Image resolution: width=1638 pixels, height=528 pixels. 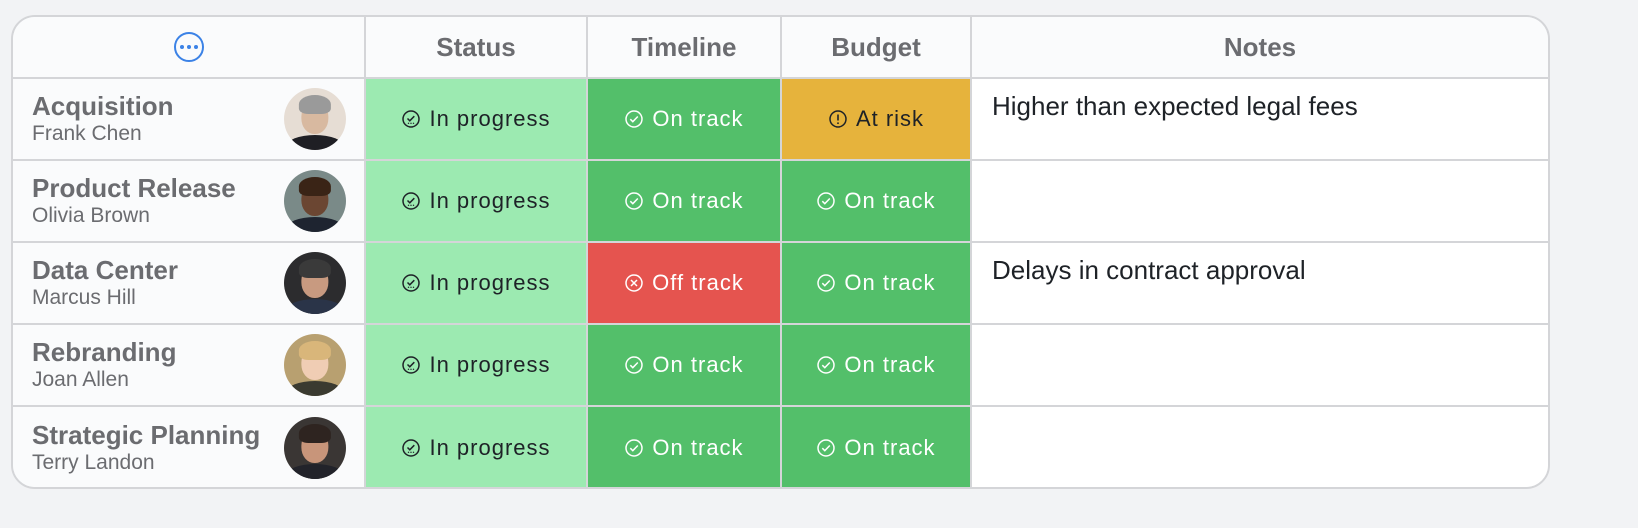 What do you see at coordinates (80, 379) in the screenshot?
I see `owner-name: Joan Allen` at bounding box center [80, 379].